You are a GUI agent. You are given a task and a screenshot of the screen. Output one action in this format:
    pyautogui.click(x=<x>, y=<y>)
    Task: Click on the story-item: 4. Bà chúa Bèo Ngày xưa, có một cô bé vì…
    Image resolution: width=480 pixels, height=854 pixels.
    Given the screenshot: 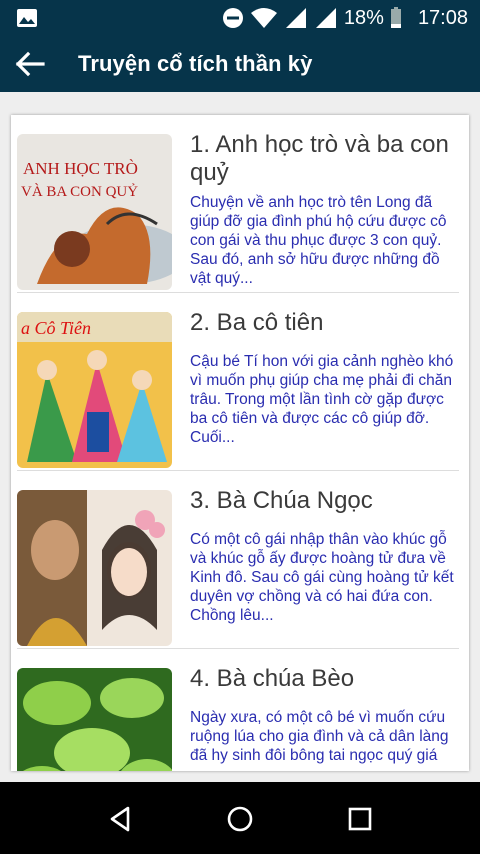 What is the action you would take?
    pyautogui.click(x=240, y=710)
    